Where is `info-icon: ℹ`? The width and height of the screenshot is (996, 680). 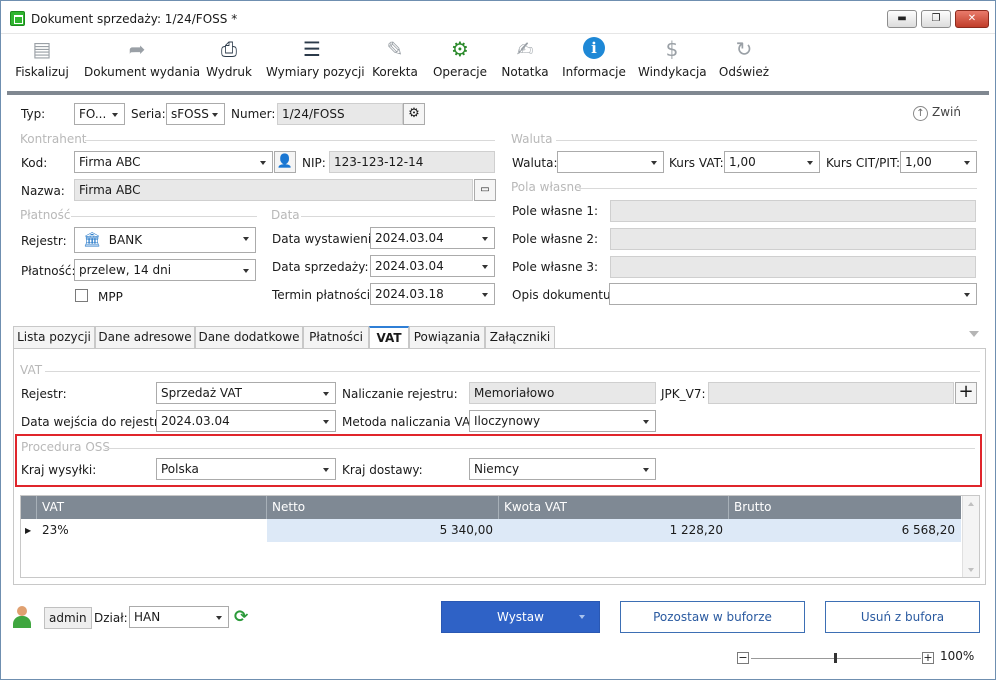
info-icon: ℹ is located at coordinates (594, 48).